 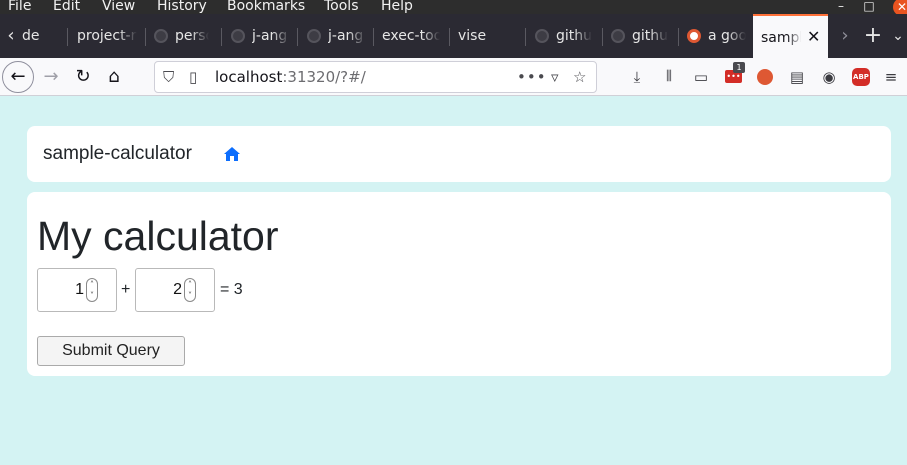 I want to click on reader-view-icon: ▤, so click(x=797, y=77).